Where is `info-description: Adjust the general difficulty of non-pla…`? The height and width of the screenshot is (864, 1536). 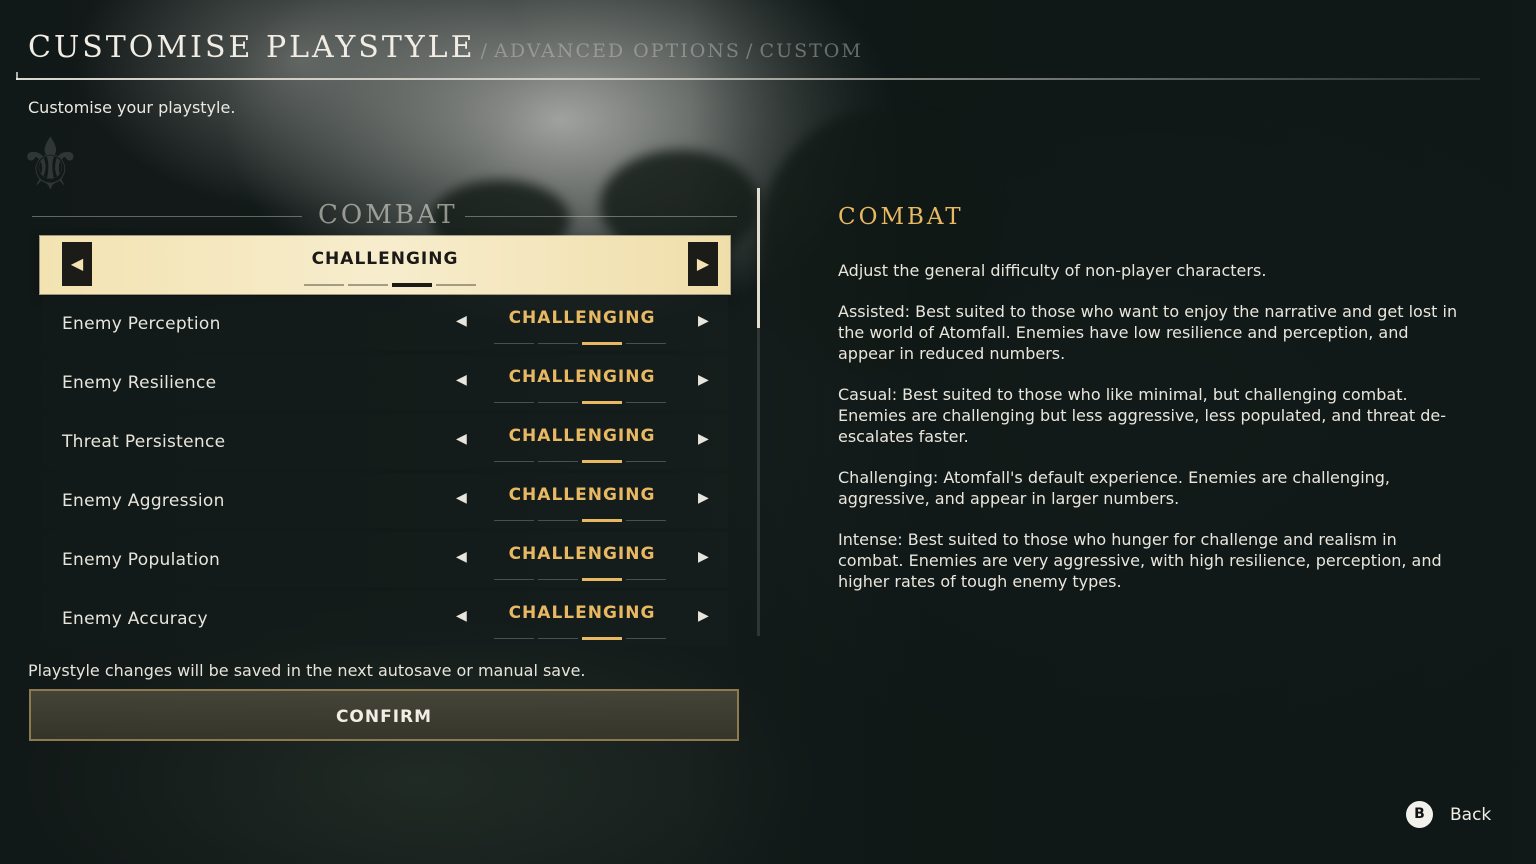
info-description: Adjust the general difficulty of non-pla… is located at coordinates (1052, 270).